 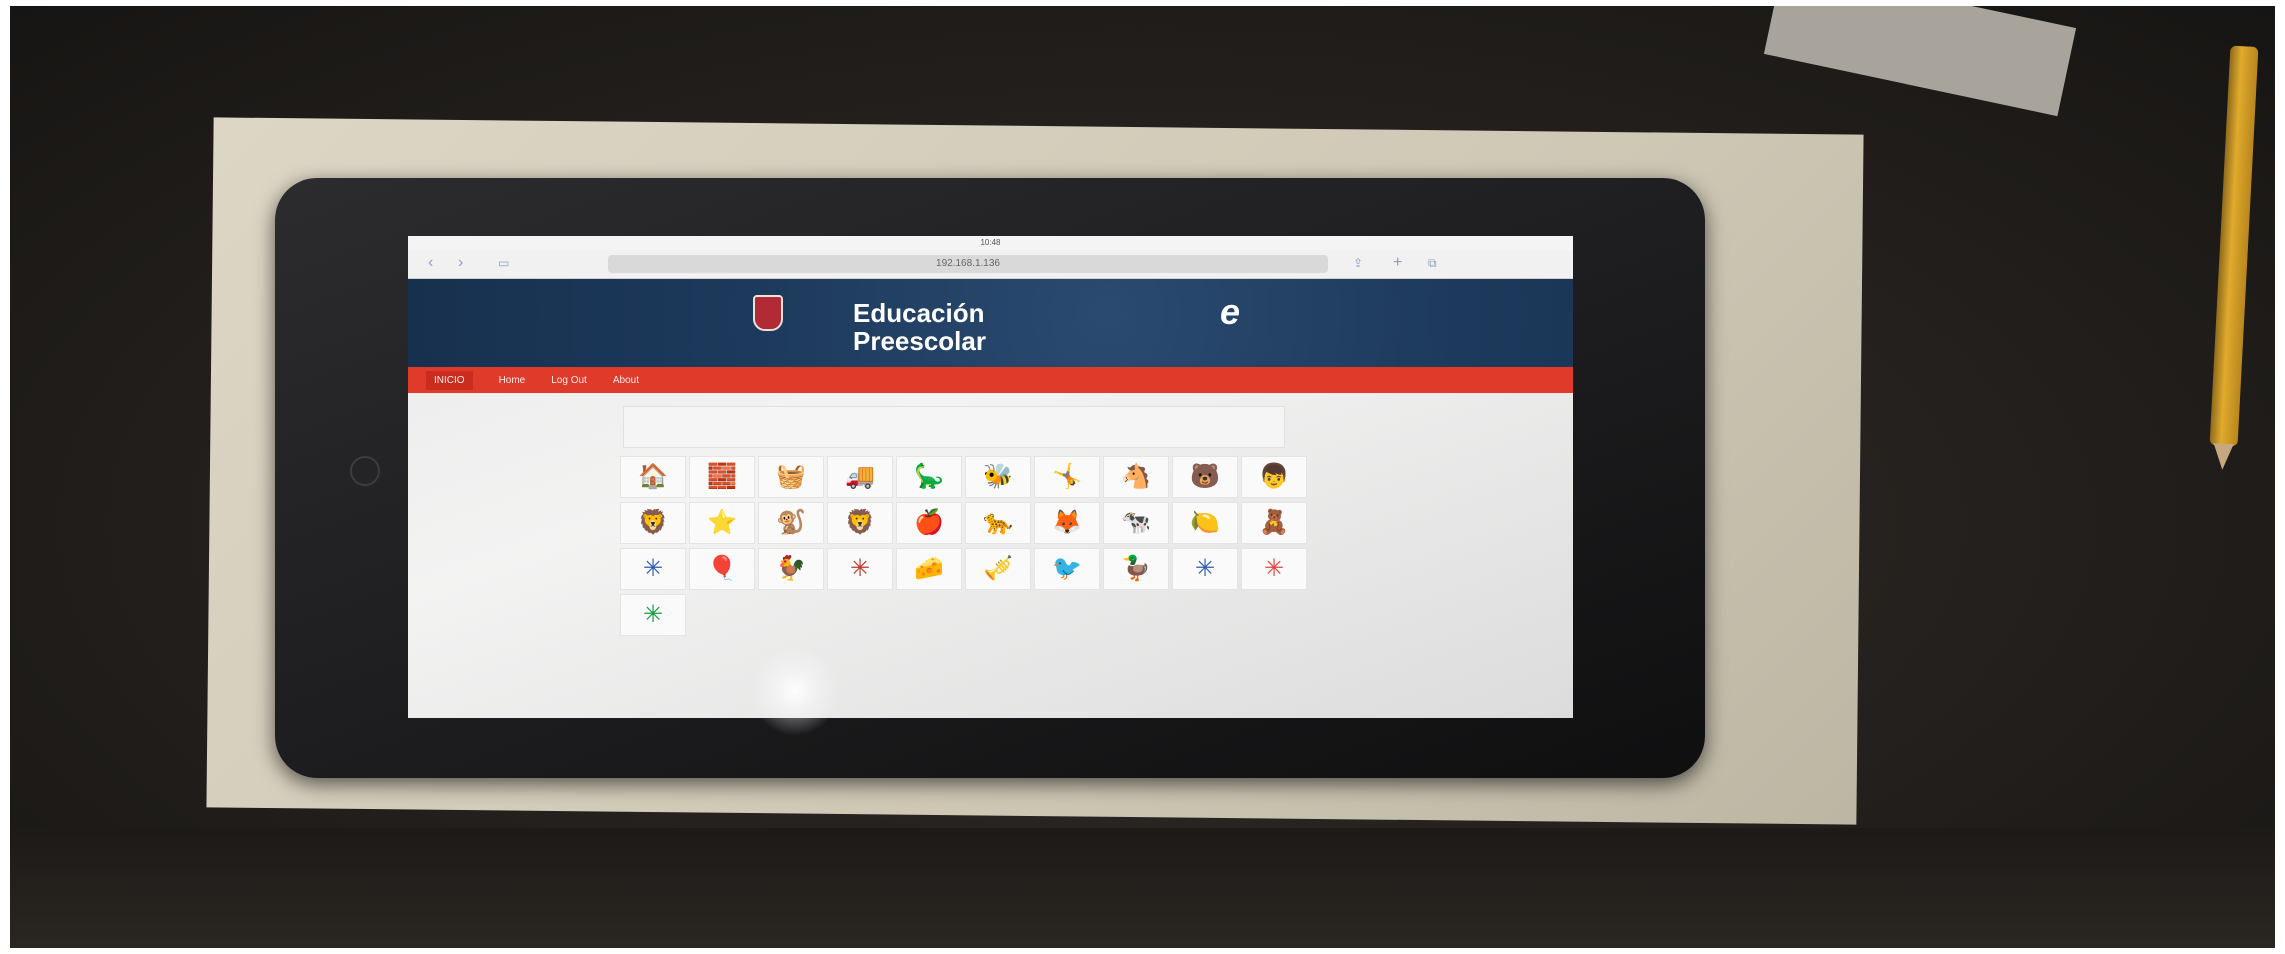 What do you see at coordinates (860, 477) in the screenshot?
I see `picture-tile: 🚚` at bounding box center [860, 477].